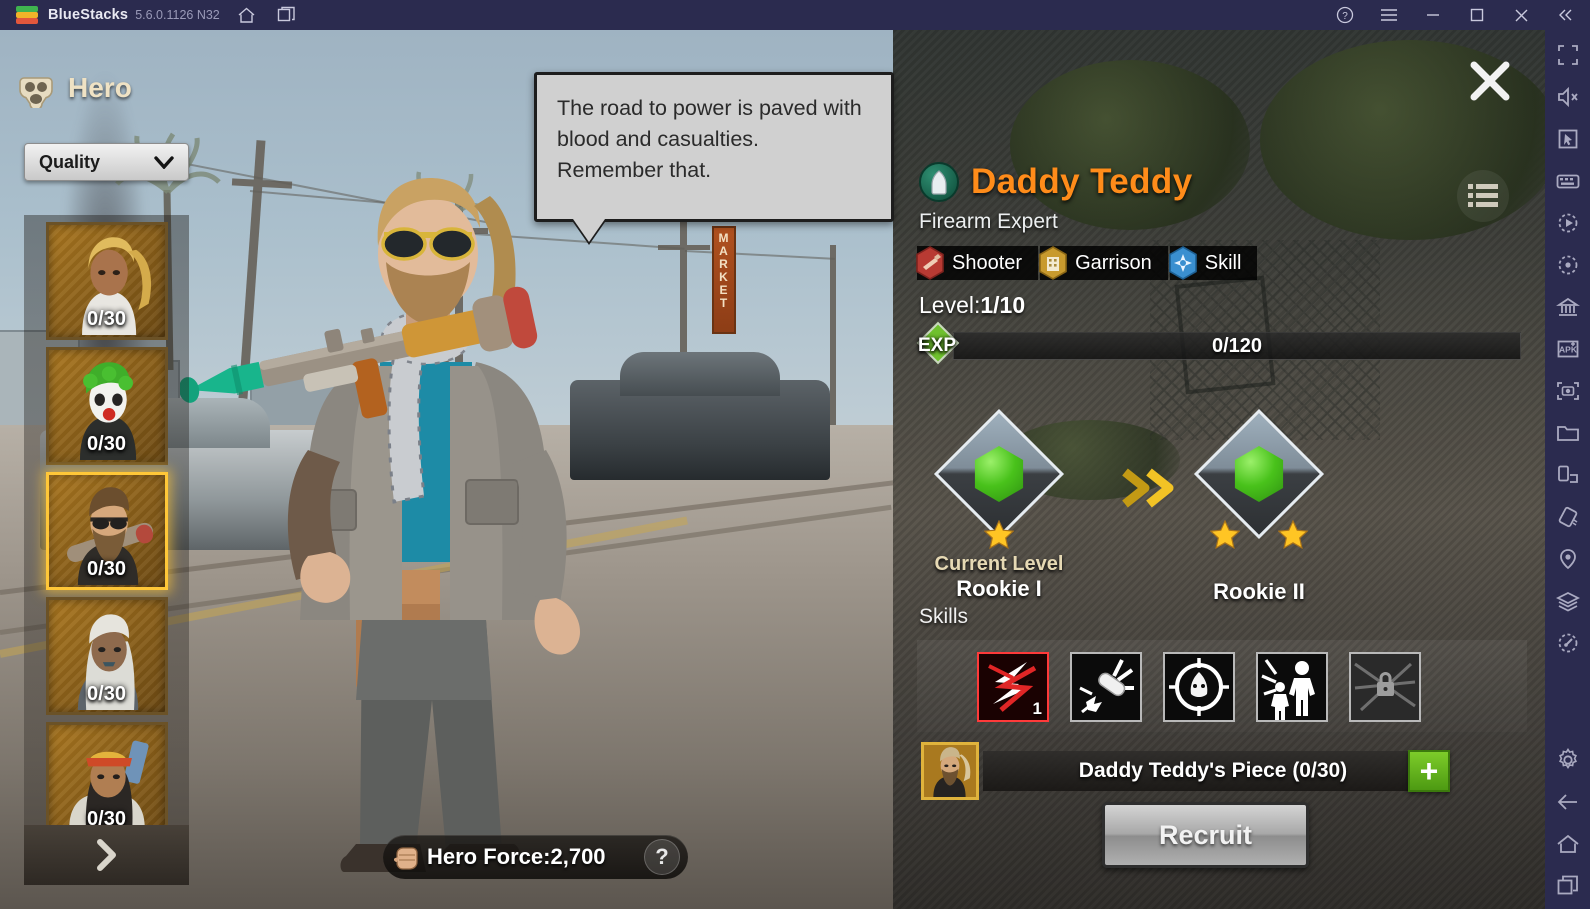  I want to click on tilt-icon, so click(1568, 517).